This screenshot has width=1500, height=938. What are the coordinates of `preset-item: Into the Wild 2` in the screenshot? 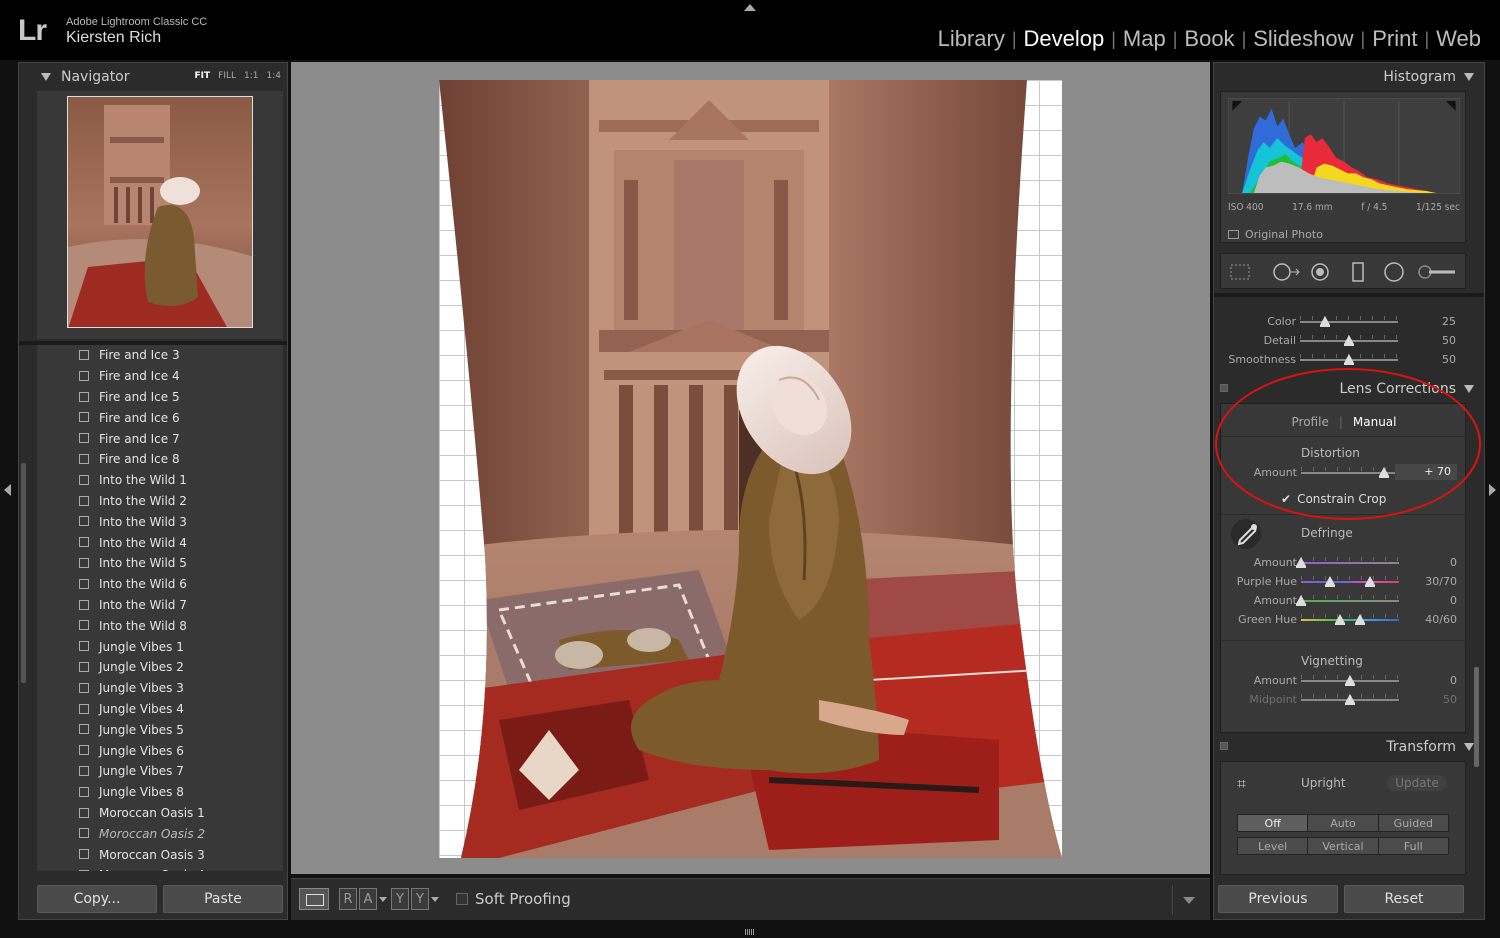 It's located at (160, 501).